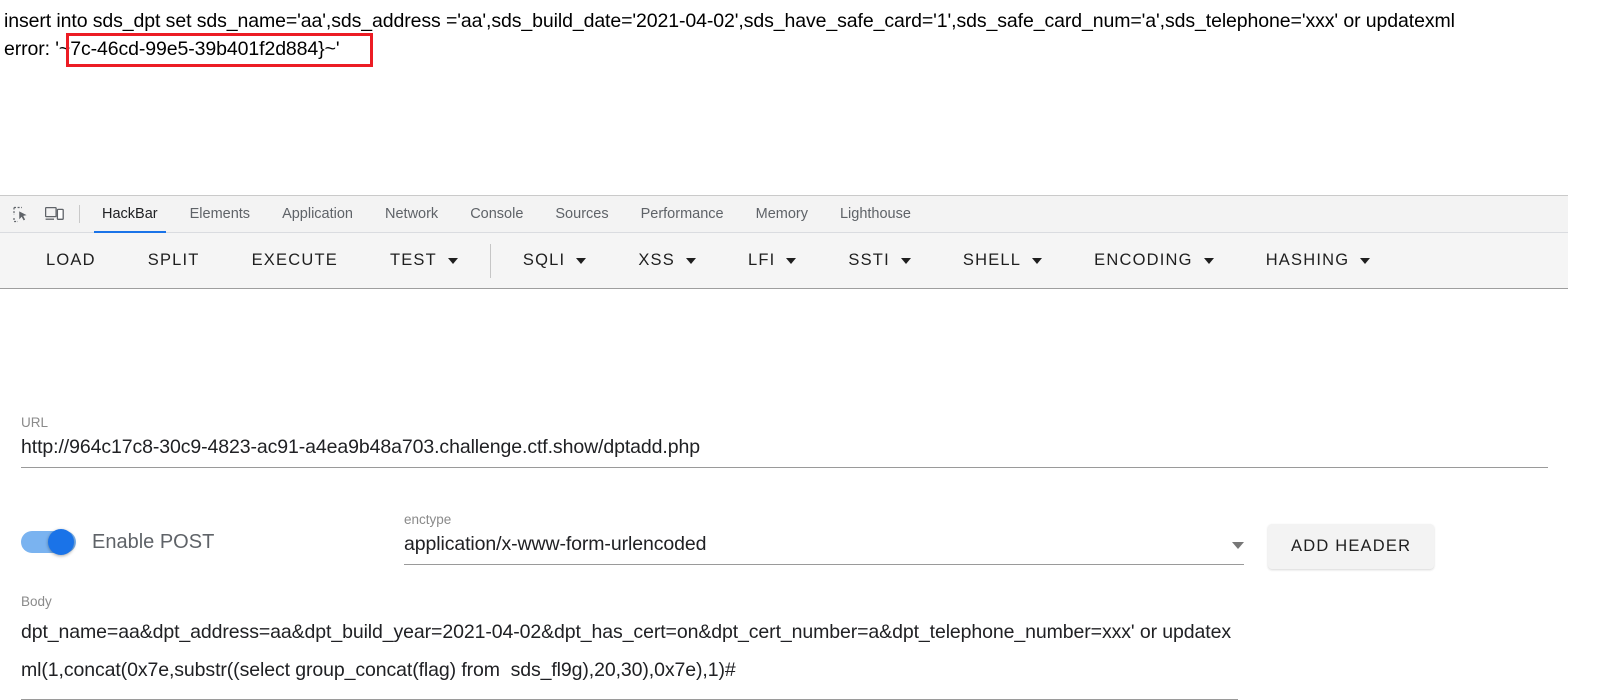 Image resolution: width=1599 pixels, height=700 pixels. I want to click on tab-network: Network, so click(411, 214).